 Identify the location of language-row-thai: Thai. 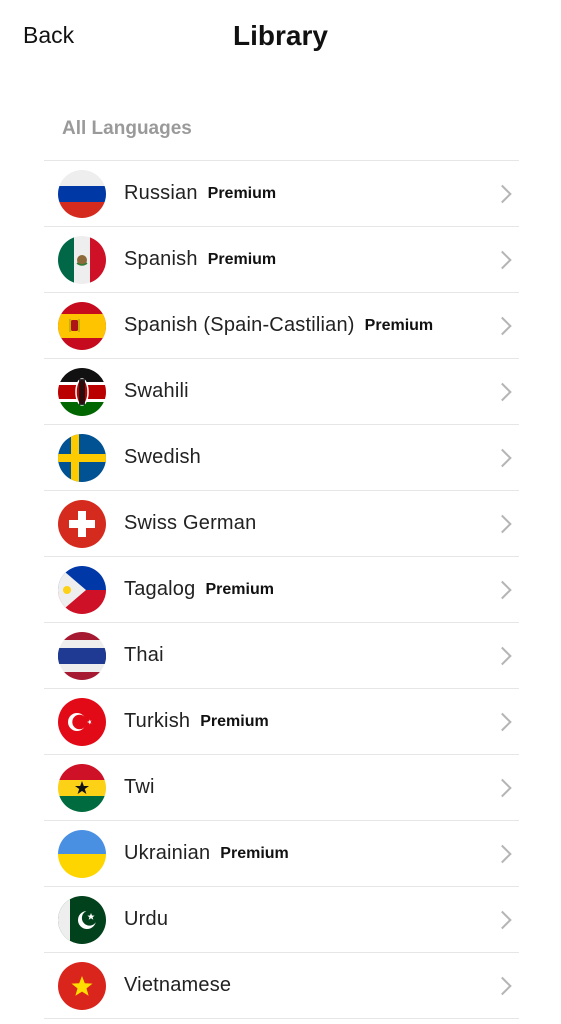
(281, 656).